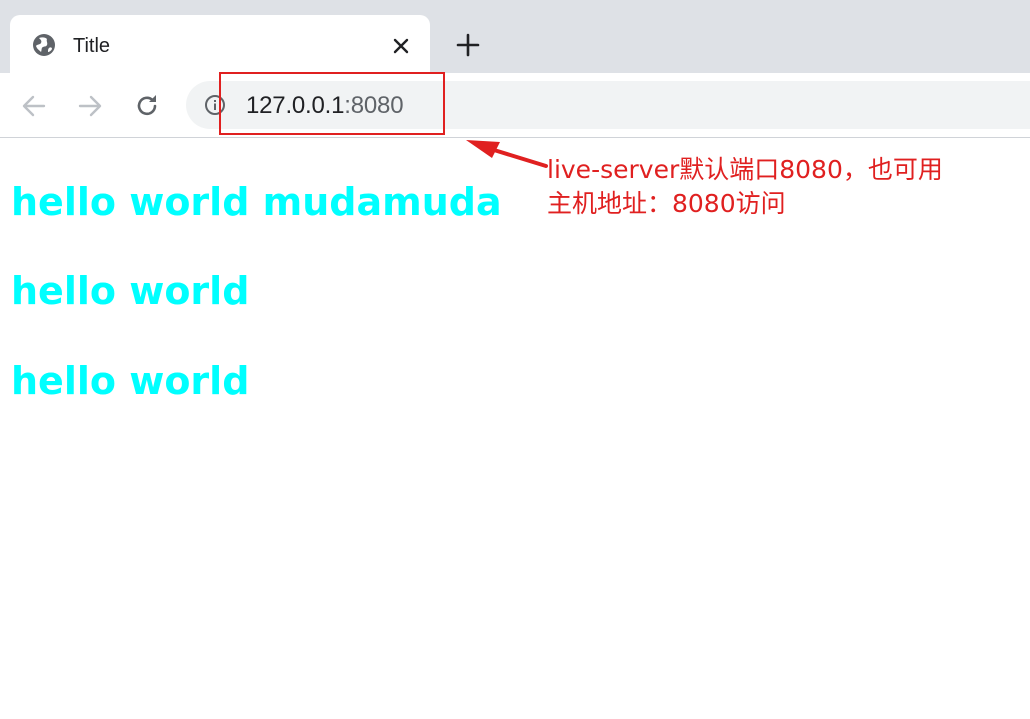  What do you see at coordinates (515, 105) in the screenshot?
I see `browser-toolbar: 127.0.0.1:8080` at bounding box center [515, 105].